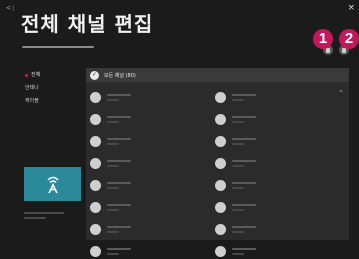  Describe the element at coordinates (94, 75) in the screenshot. I see `check-icon: ✓` at that location.